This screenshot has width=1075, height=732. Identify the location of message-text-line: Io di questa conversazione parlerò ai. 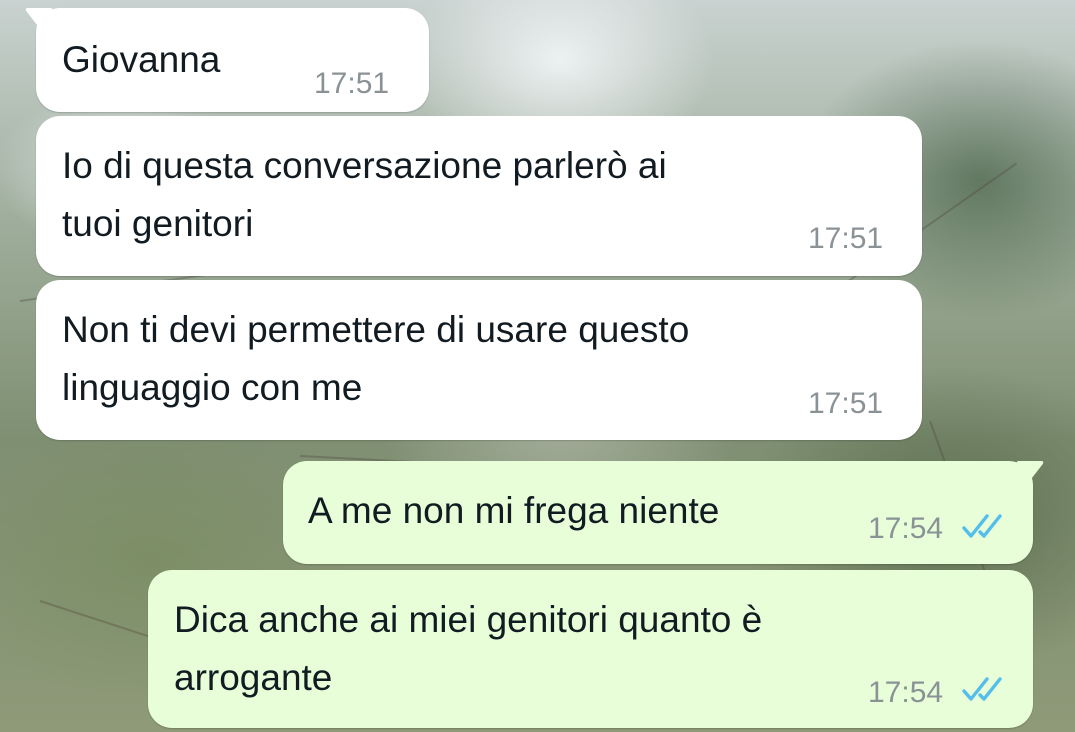
(364, 165).